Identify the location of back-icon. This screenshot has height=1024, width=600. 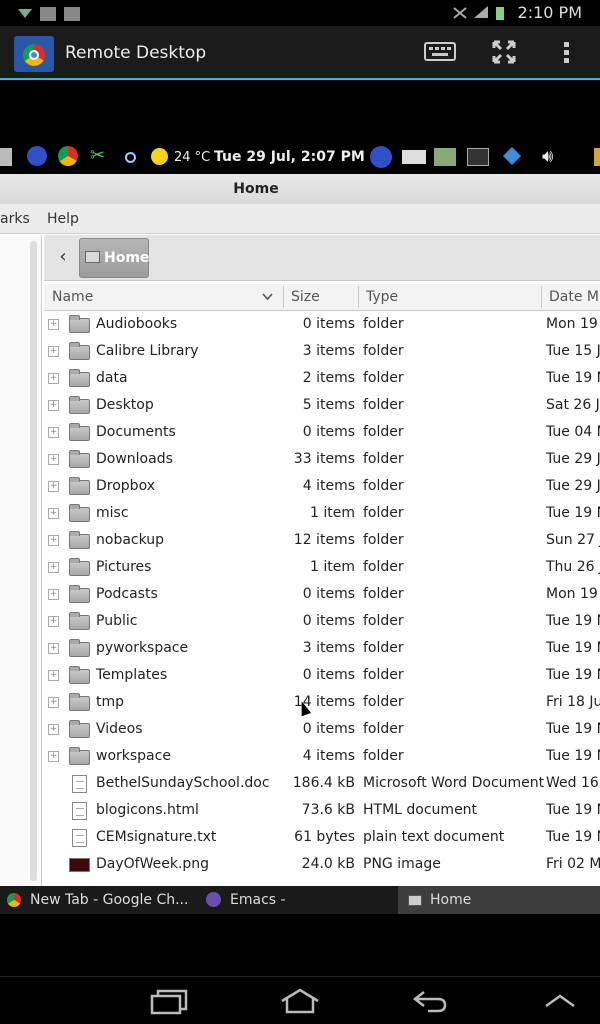
(430, 1001).